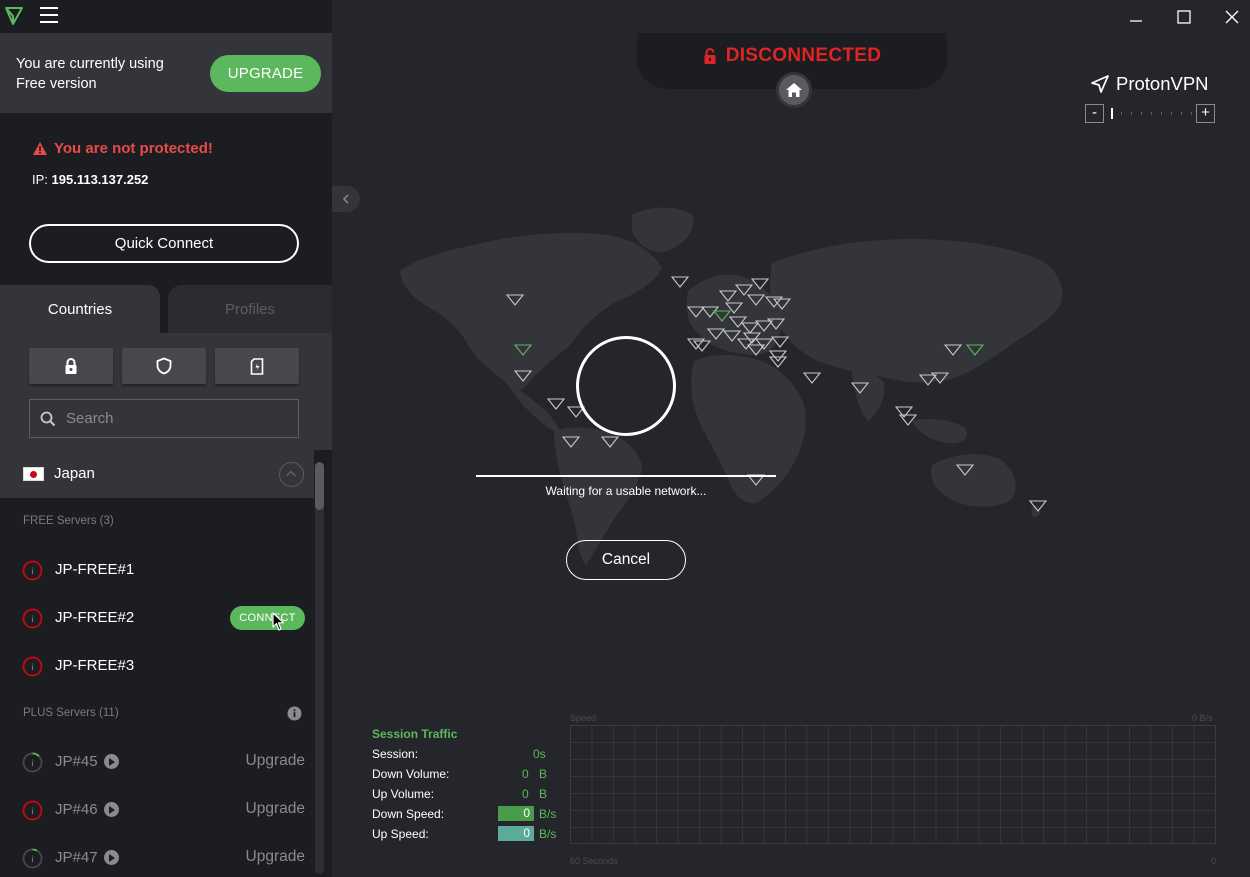  I want to click on zoom-out-button: -, so click(1094, 113).